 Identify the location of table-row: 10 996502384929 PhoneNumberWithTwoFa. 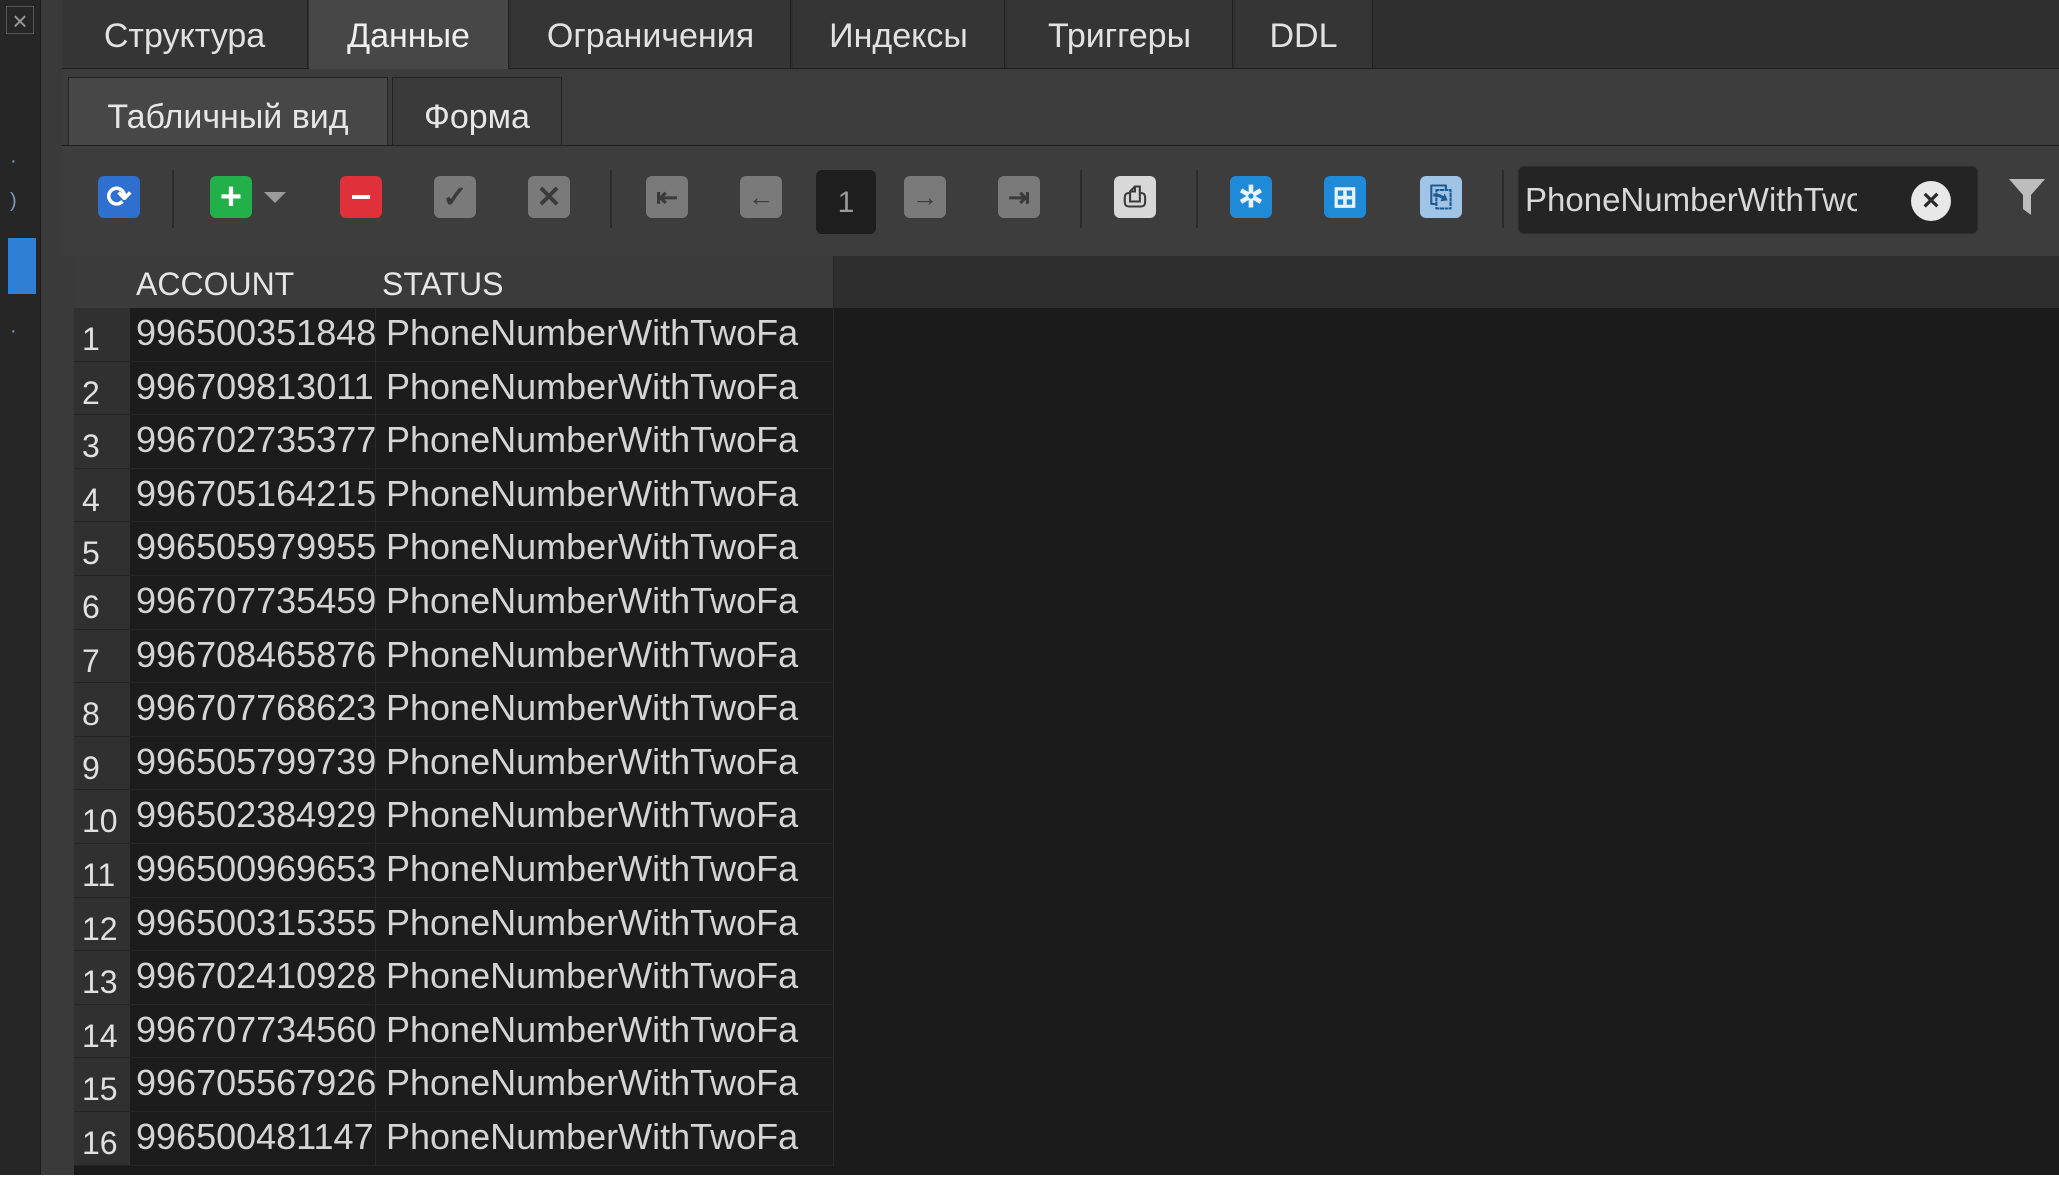
(454, 817).